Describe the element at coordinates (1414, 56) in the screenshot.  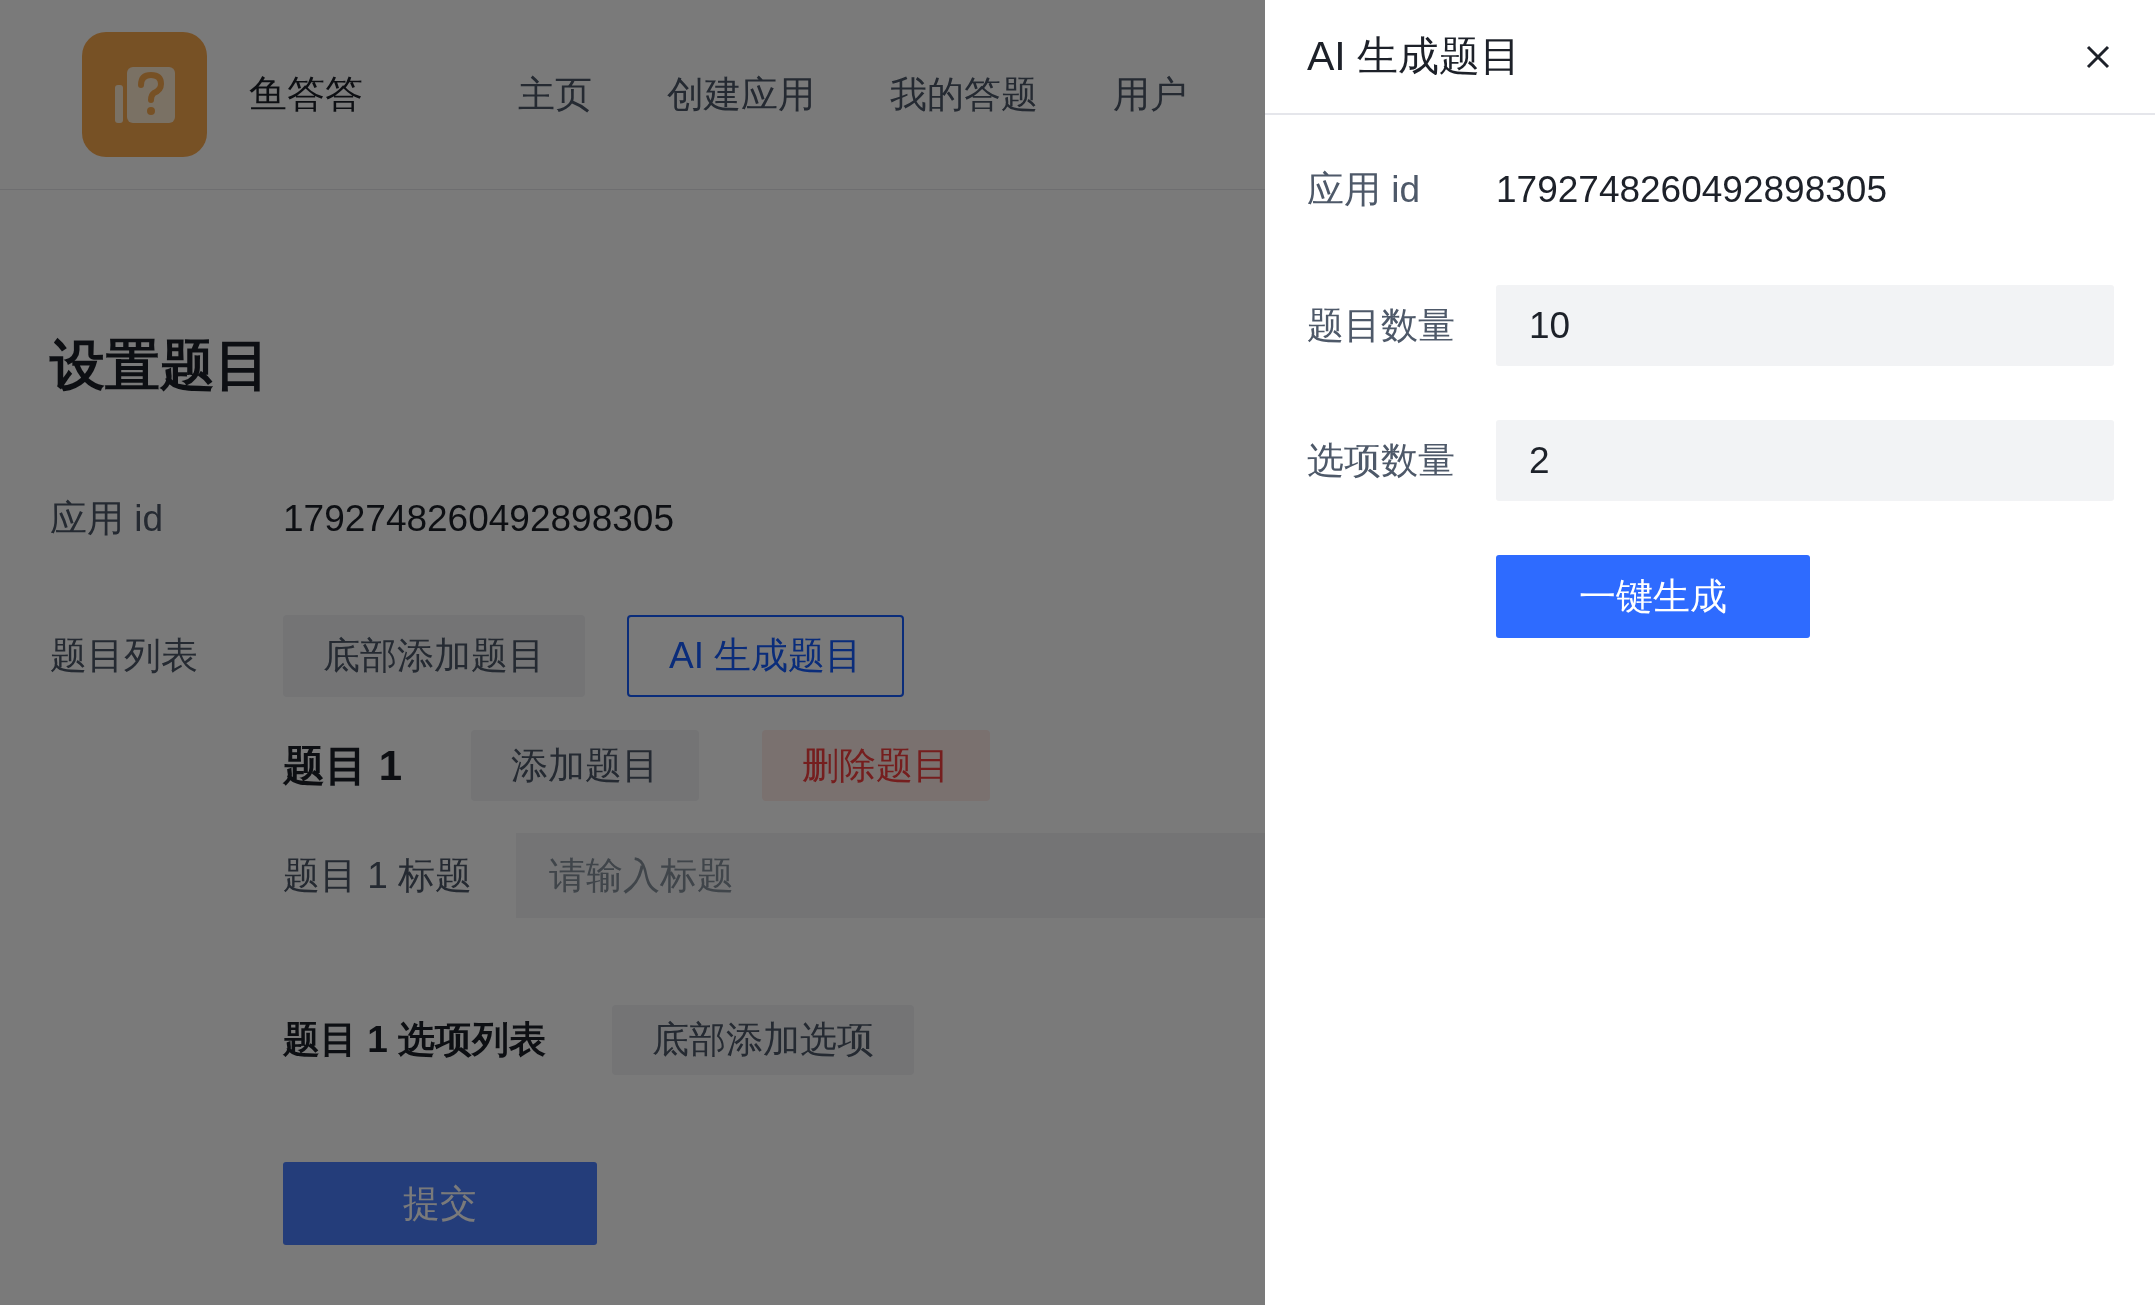
I see `drawer-title: AI 生成题目` at that location.